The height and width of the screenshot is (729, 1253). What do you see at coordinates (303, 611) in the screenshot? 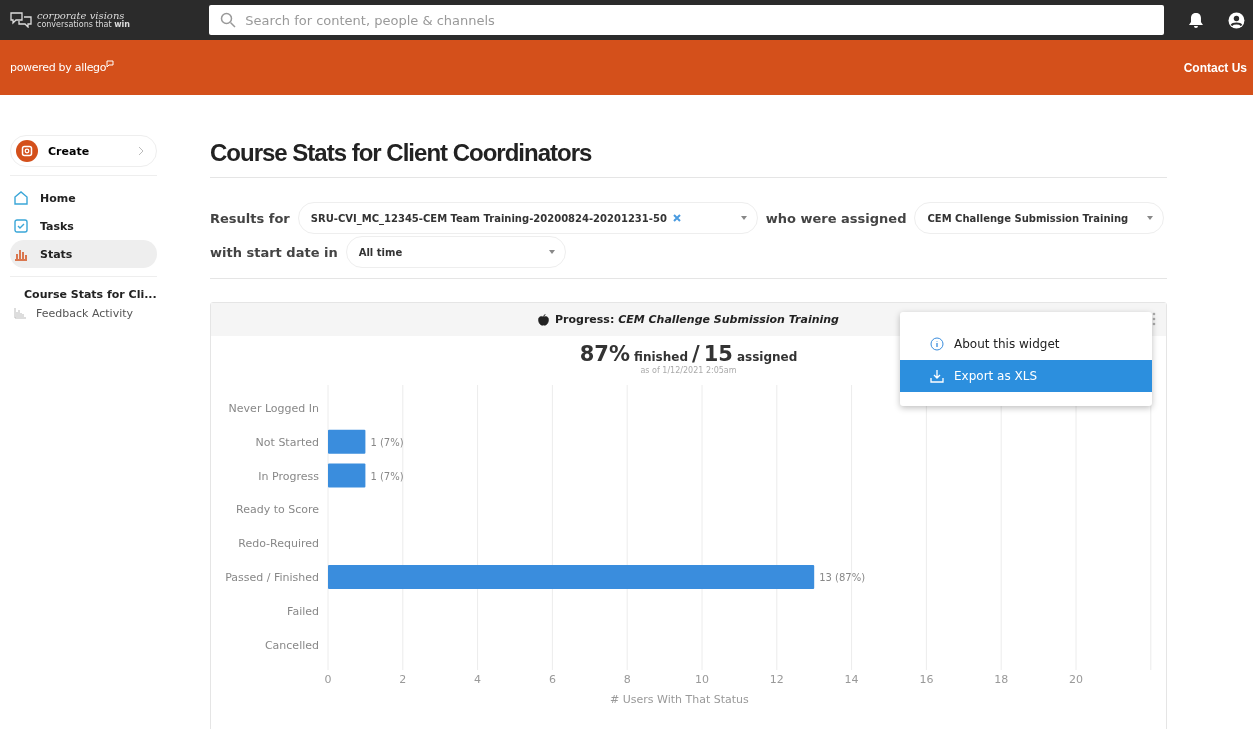
I see `category-label: Failed` at bounding box center [303, 611].